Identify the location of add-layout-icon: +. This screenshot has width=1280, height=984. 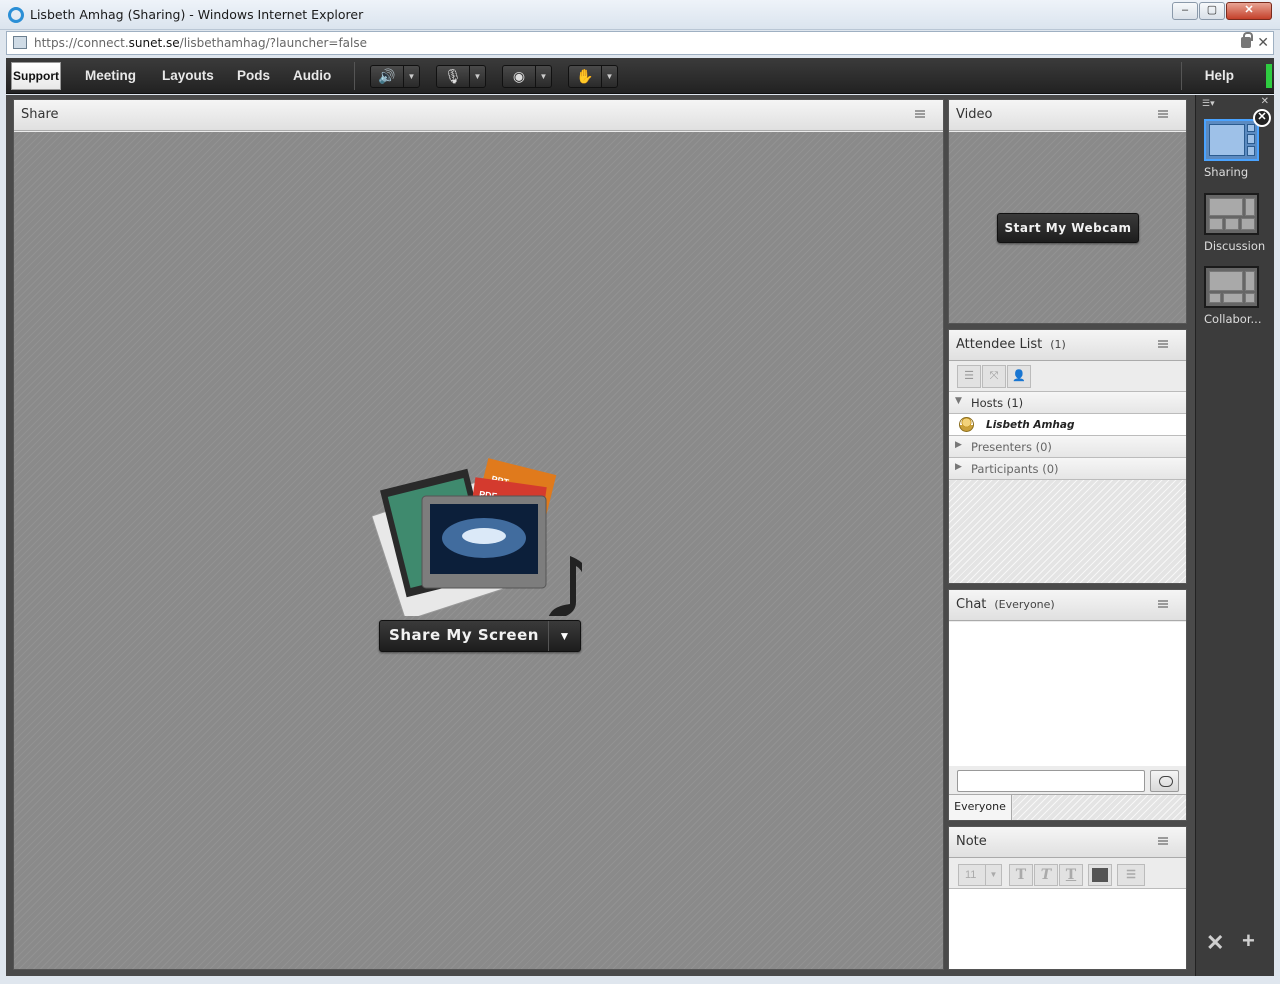
(1248, 941).